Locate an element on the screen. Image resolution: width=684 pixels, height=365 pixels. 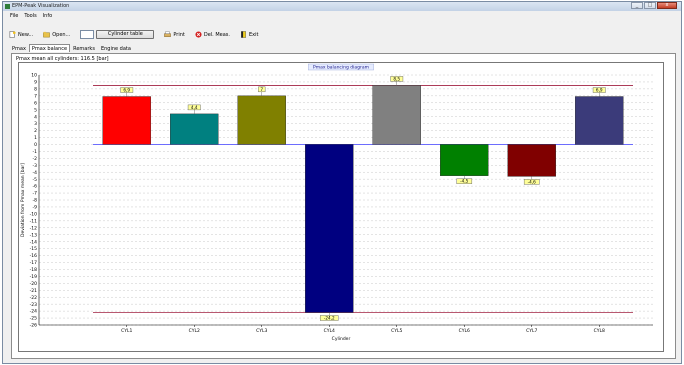
y-tick-label: 6 is located at coordinates (35, 103).